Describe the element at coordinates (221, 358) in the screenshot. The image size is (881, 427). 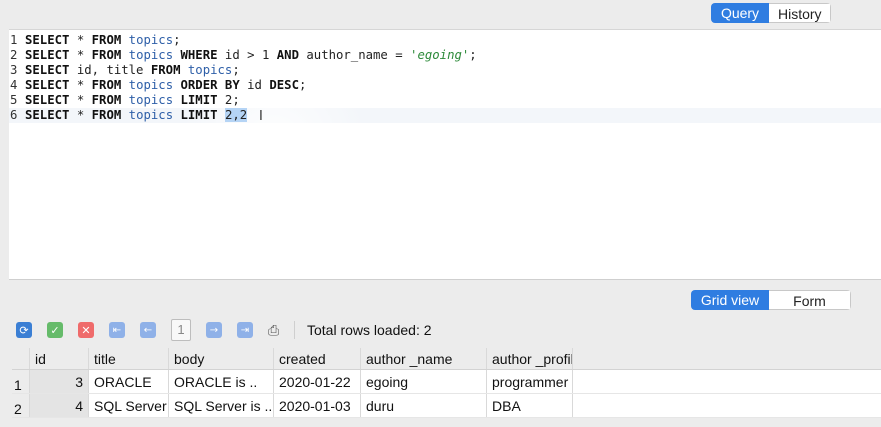
I see `column-header-body: body` at that location.